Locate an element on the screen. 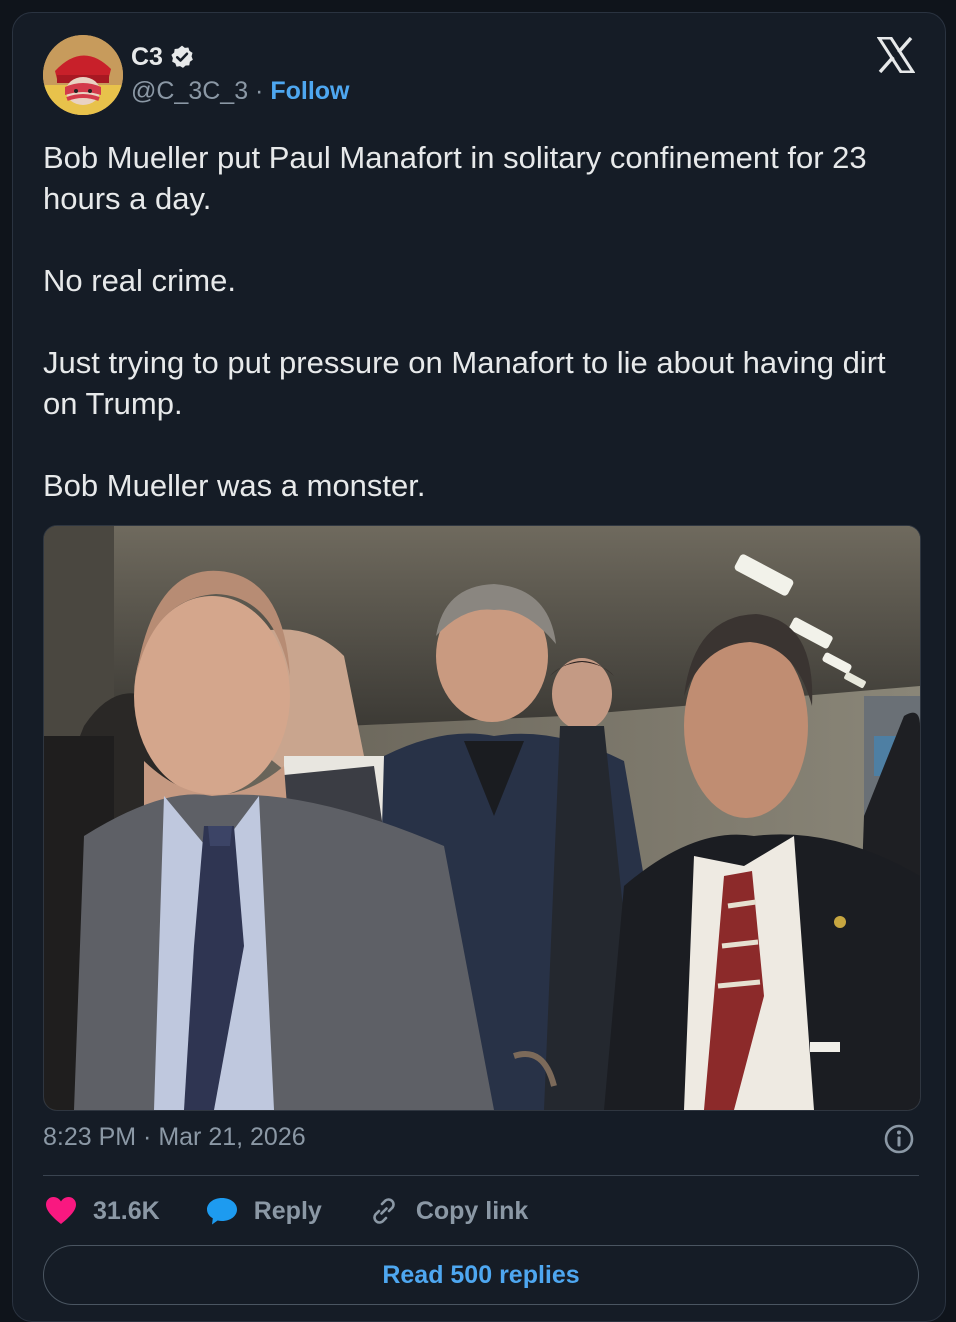 Image resolution: width=956 pixels, height=1322 pixels. divider is located at coordinates (481, 1175).